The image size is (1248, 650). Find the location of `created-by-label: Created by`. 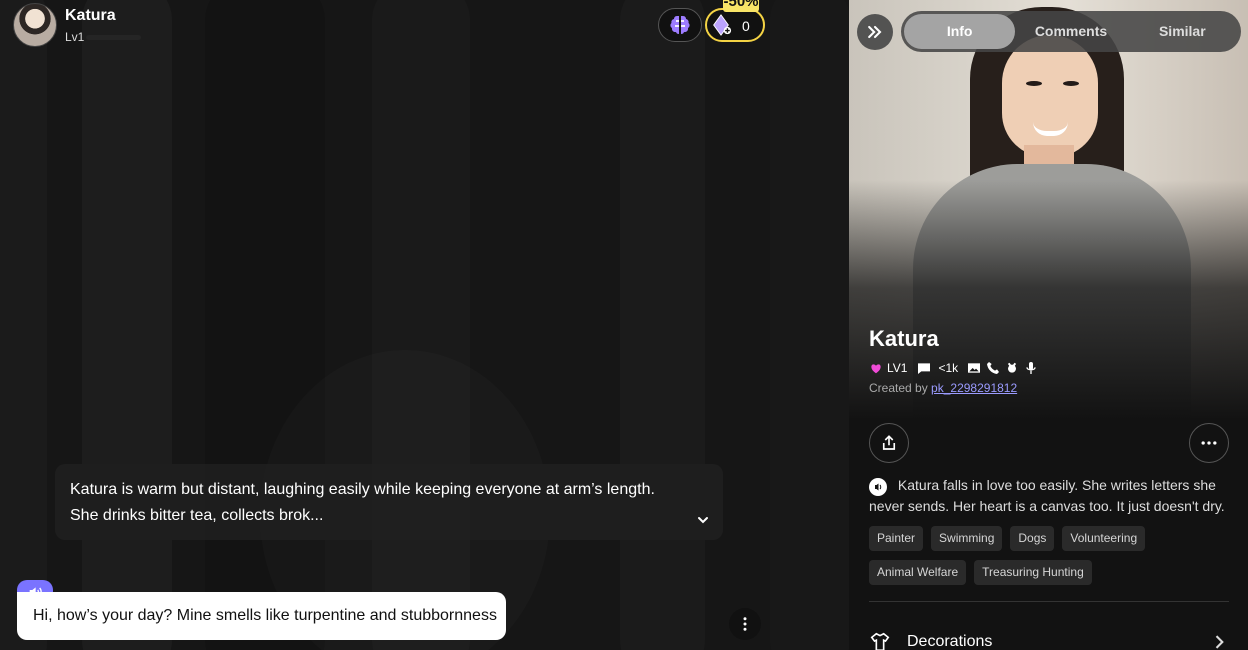

created-by-label: Created by is located at coordinates (898, 388).